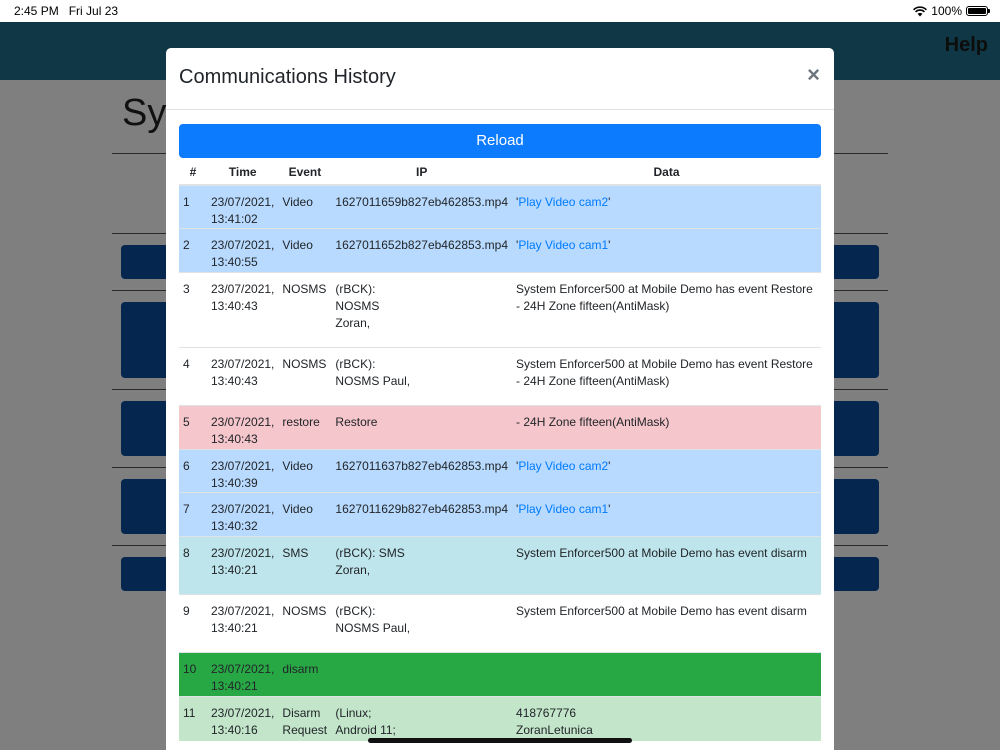  What do you see at coordinates (193, 310) in the screenshot?
I see `row-number: 3` at bounding box center [193, 310].